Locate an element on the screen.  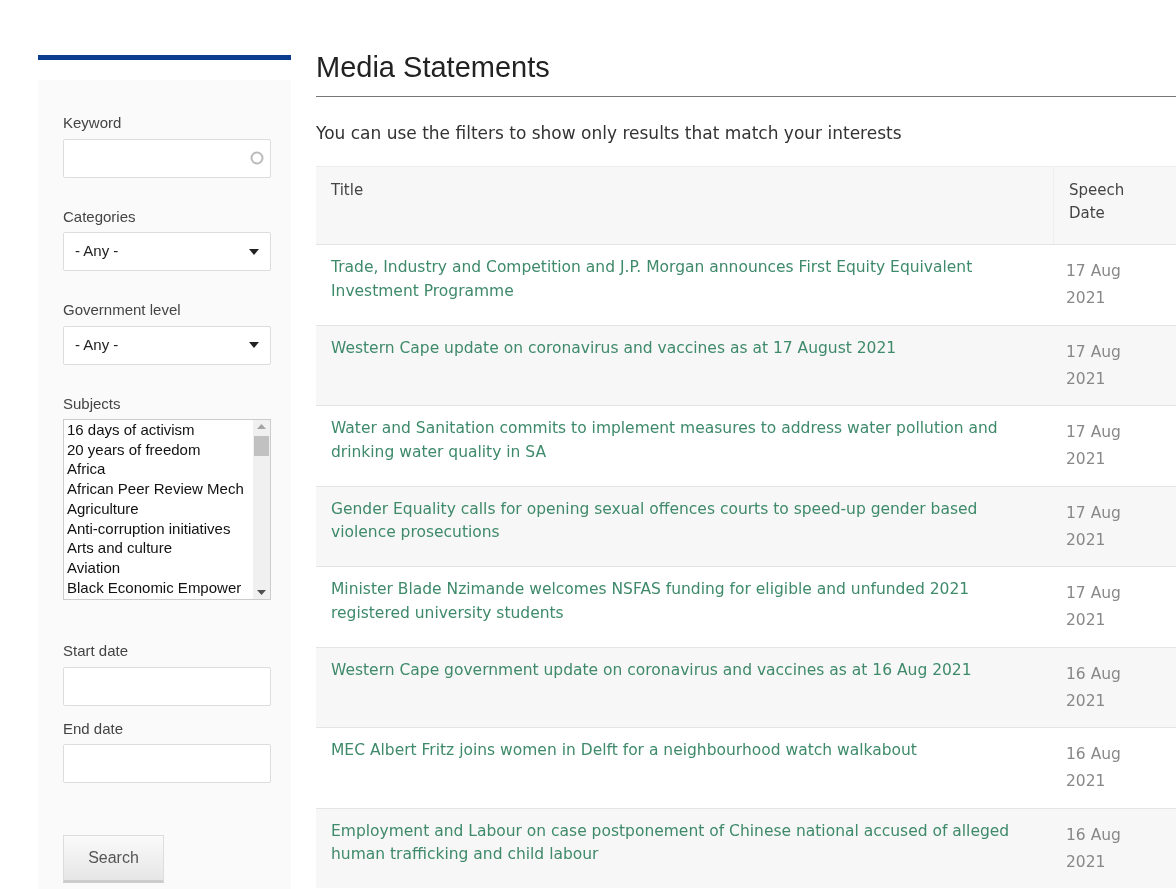
keyword-field is located at coordinates (167, 158).